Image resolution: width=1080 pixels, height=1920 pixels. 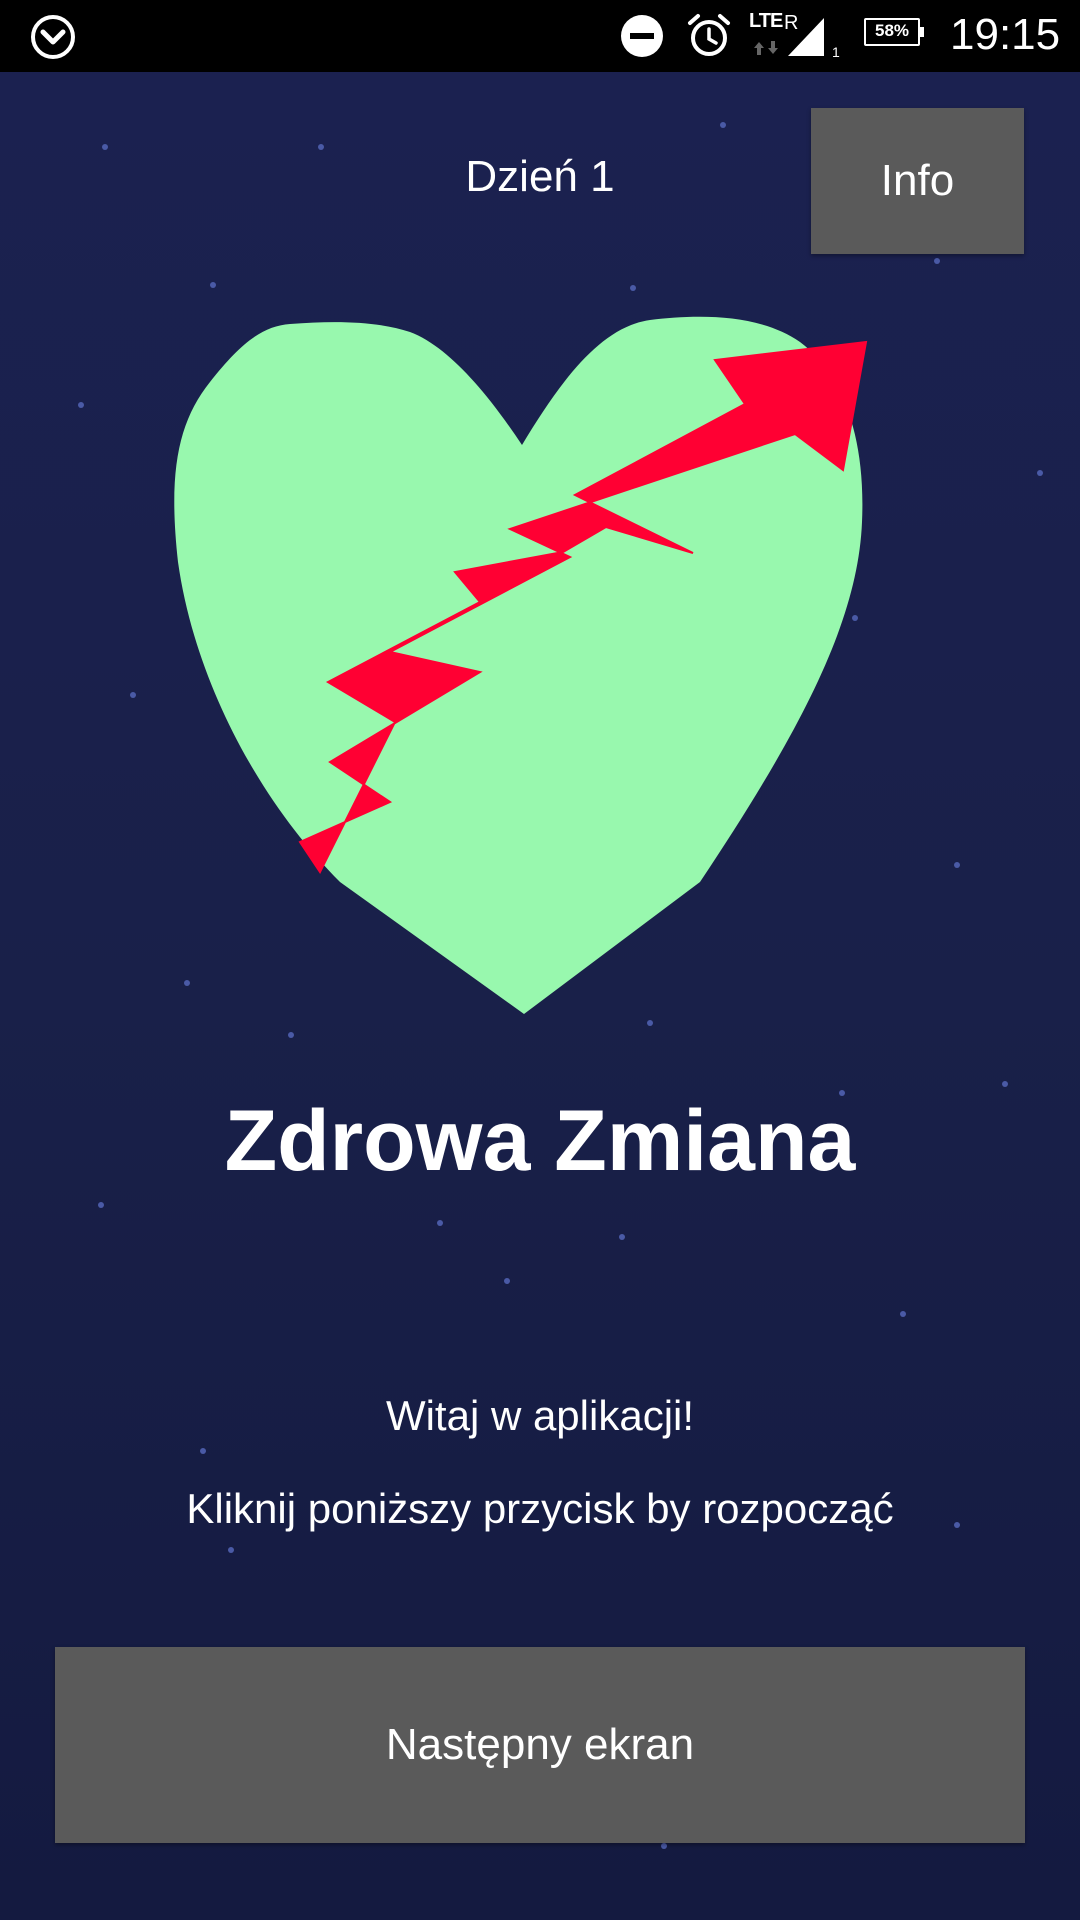 What do you see at coordinates (917, 181) in the screenshot?
I see `info-button: Info` at bounding box center [917, 181].